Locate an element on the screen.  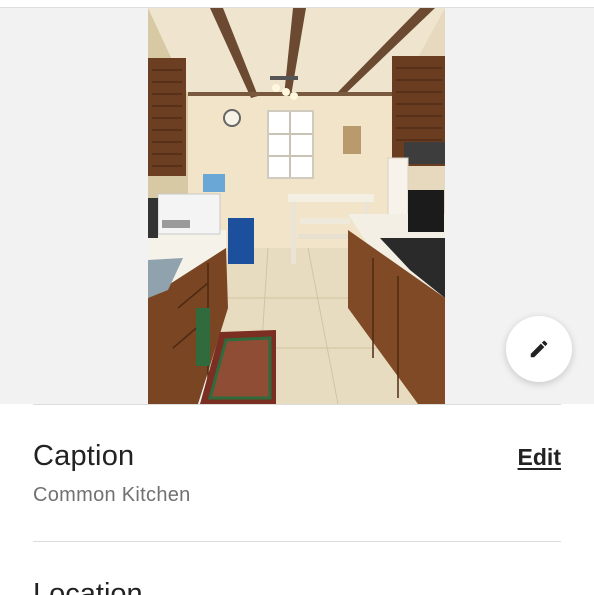
caption-edit-link: Edit is located at coordinates (539, 457).